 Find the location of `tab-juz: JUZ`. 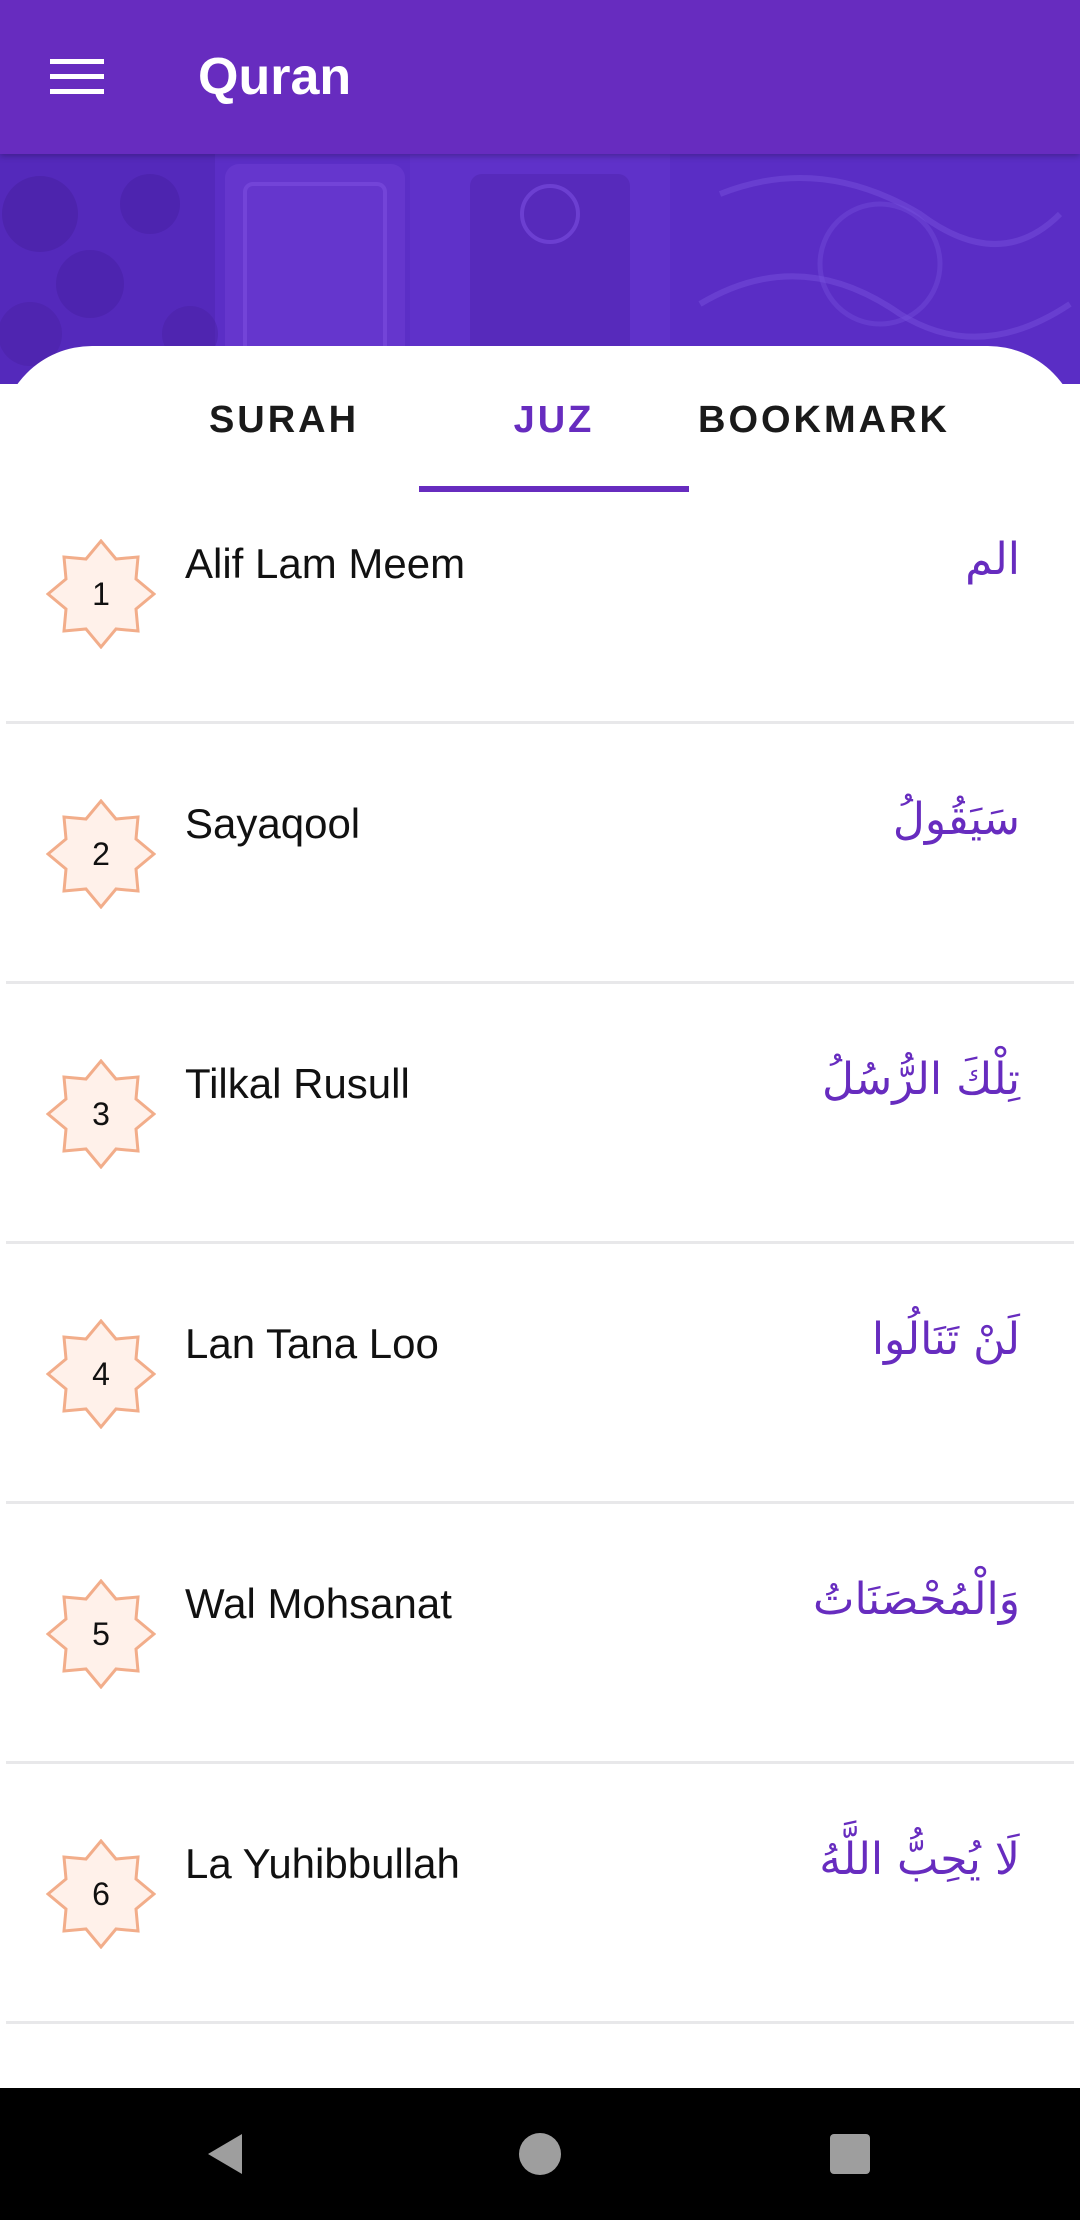

tab-juz: JUZ is located at coordinates (554, 420).